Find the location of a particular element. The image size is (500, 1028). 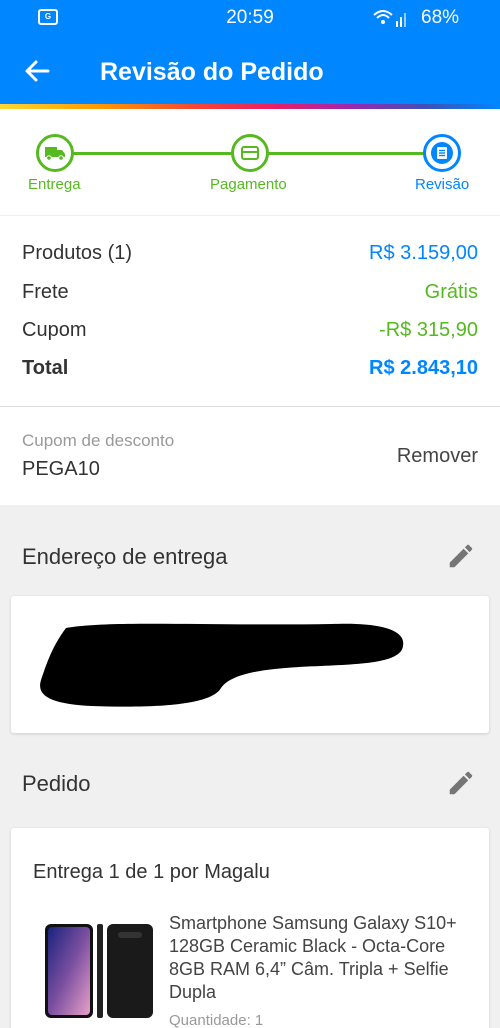

delivery-title: Entrega 1 de 1 por Magalu is located at coordinates (151, 872).